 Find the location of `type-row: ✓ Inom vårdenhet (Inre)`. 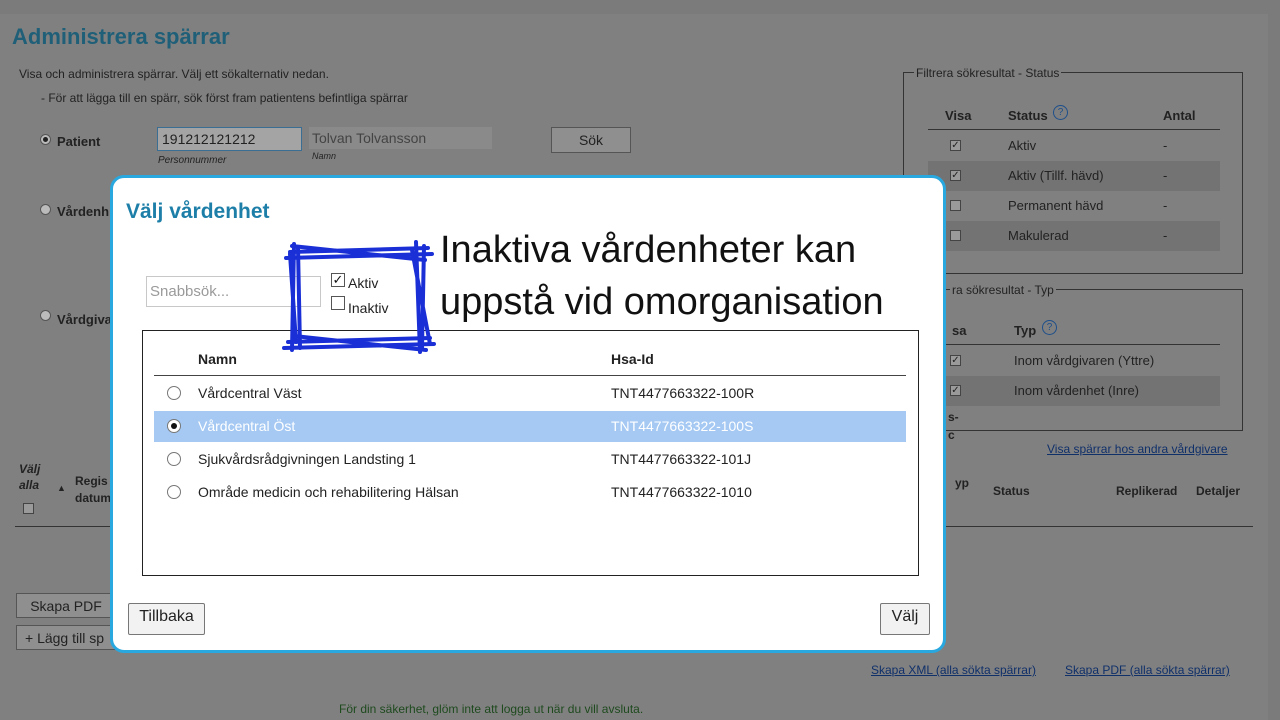

type-row: ✓ Inom vårdenhet (Inre) is located at coordinates (1080, 391).